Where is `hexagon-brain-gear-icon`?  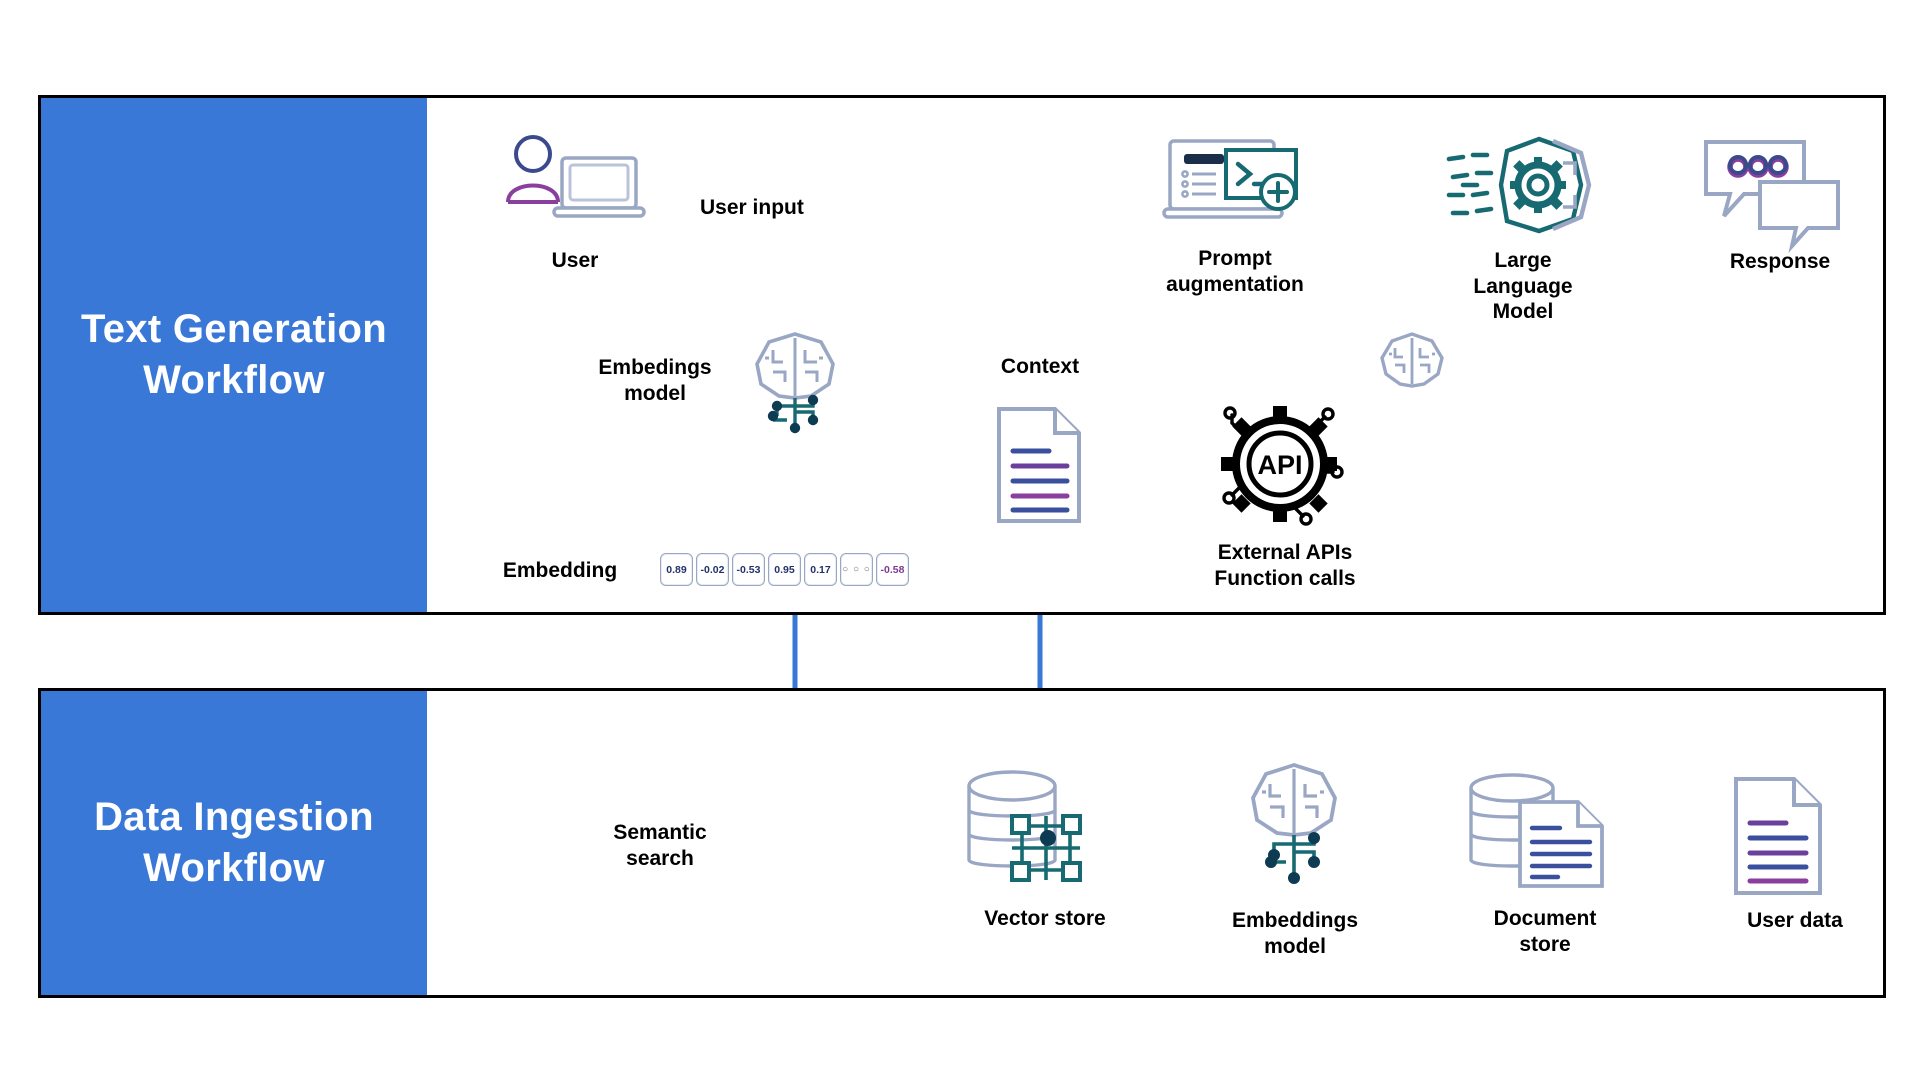 hexagon-brain-gear-icon is located at coordinates (1519, 185).